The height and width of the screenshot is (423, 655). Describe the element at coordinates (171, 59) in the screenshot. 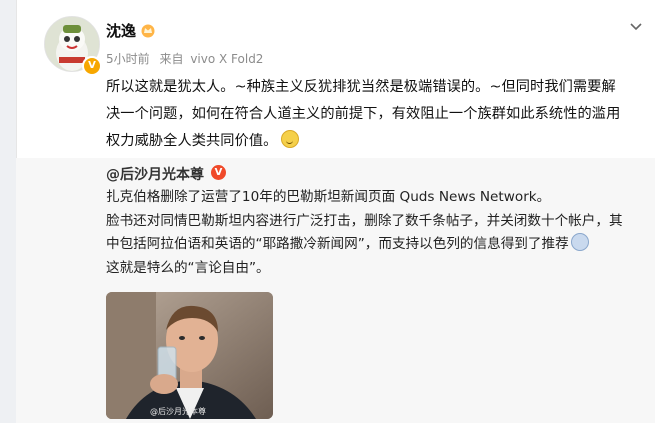

I see `post-source-prefix: 来自` at that location.